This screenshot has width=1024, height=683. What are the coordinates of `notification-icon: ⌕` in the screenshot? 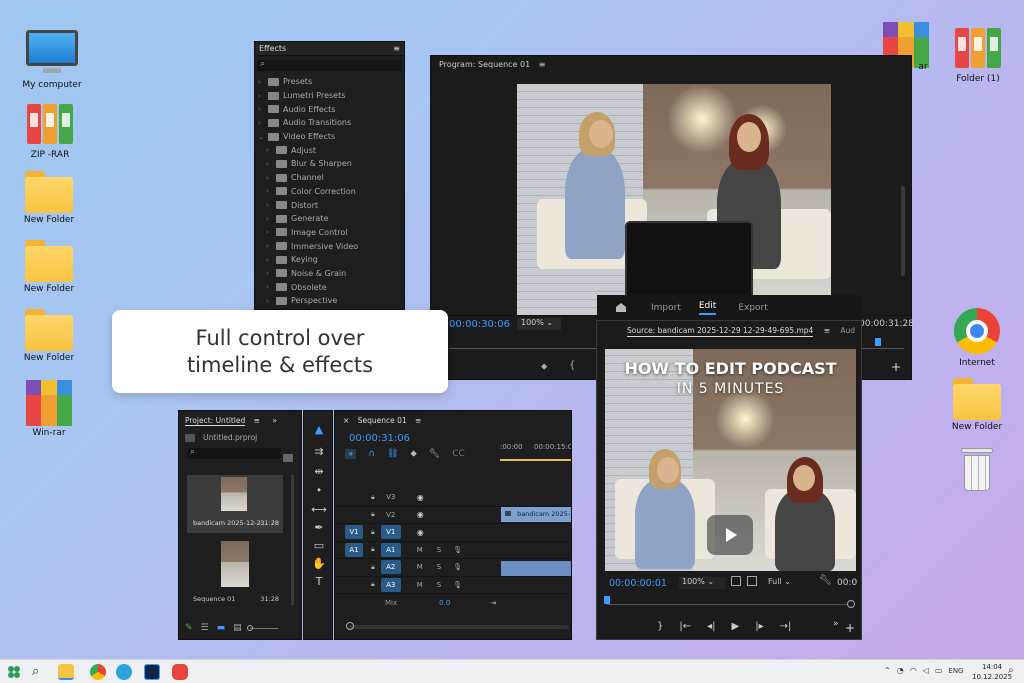 It's located at (1011, 670).